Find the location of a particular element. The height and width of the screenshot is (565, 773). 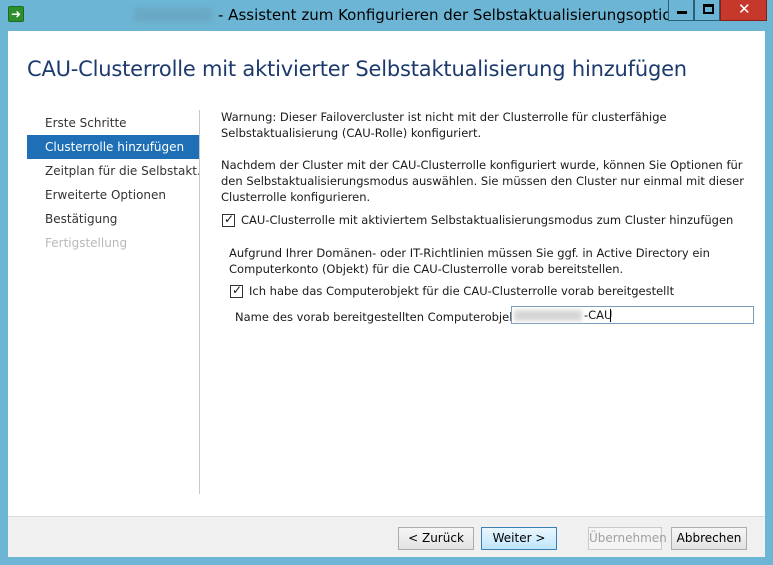

nav-step-clusterrolle-hinzufuegen: Clusterrolle hinzufügen is located at coordinates (113, 147).